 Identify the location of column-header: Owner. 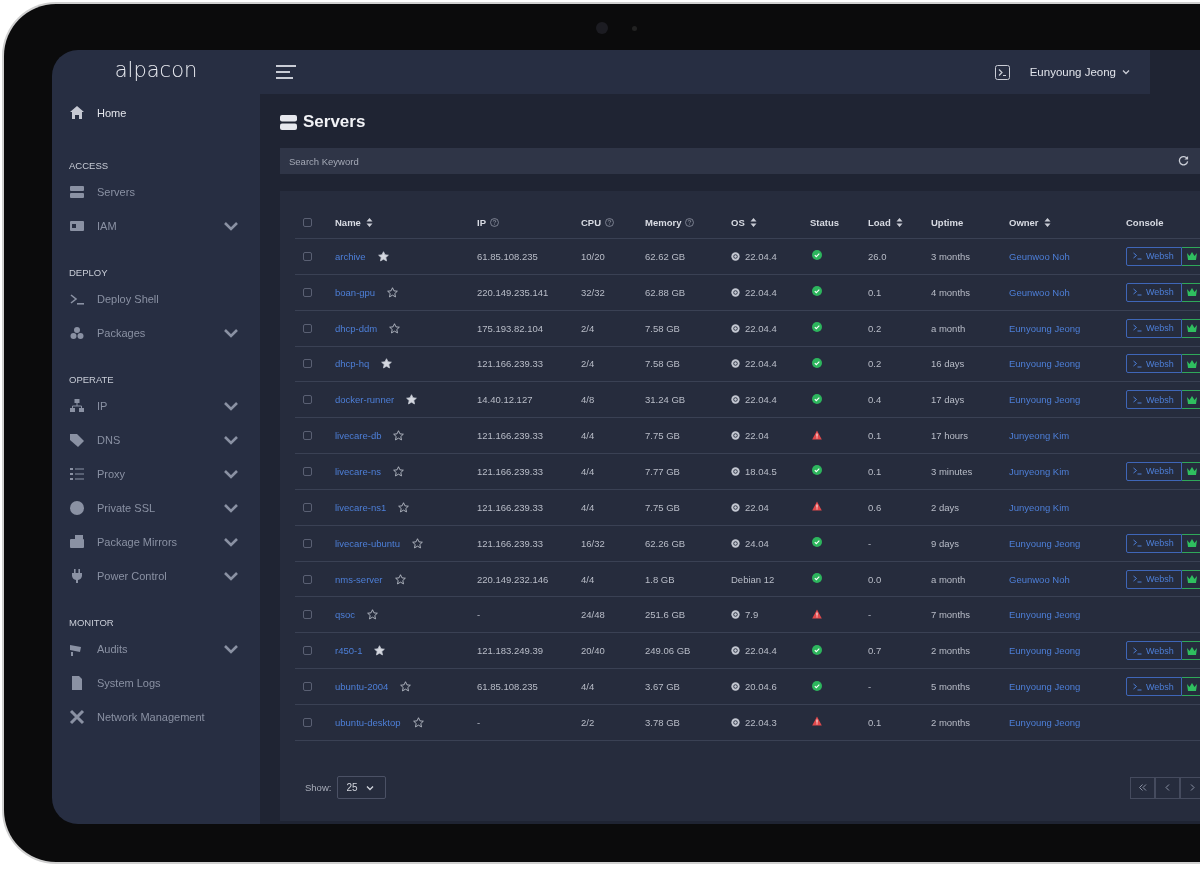
(1024, 222).